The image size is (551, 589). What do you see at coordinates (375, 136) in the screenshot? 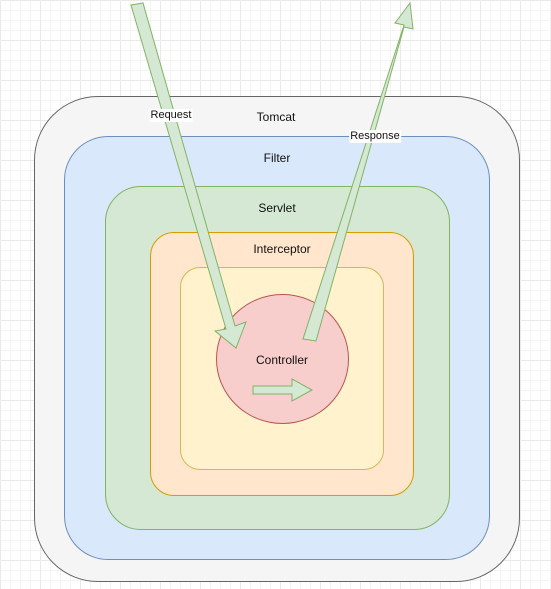
I see `response-label: Response` at bounding box center [375, 136].